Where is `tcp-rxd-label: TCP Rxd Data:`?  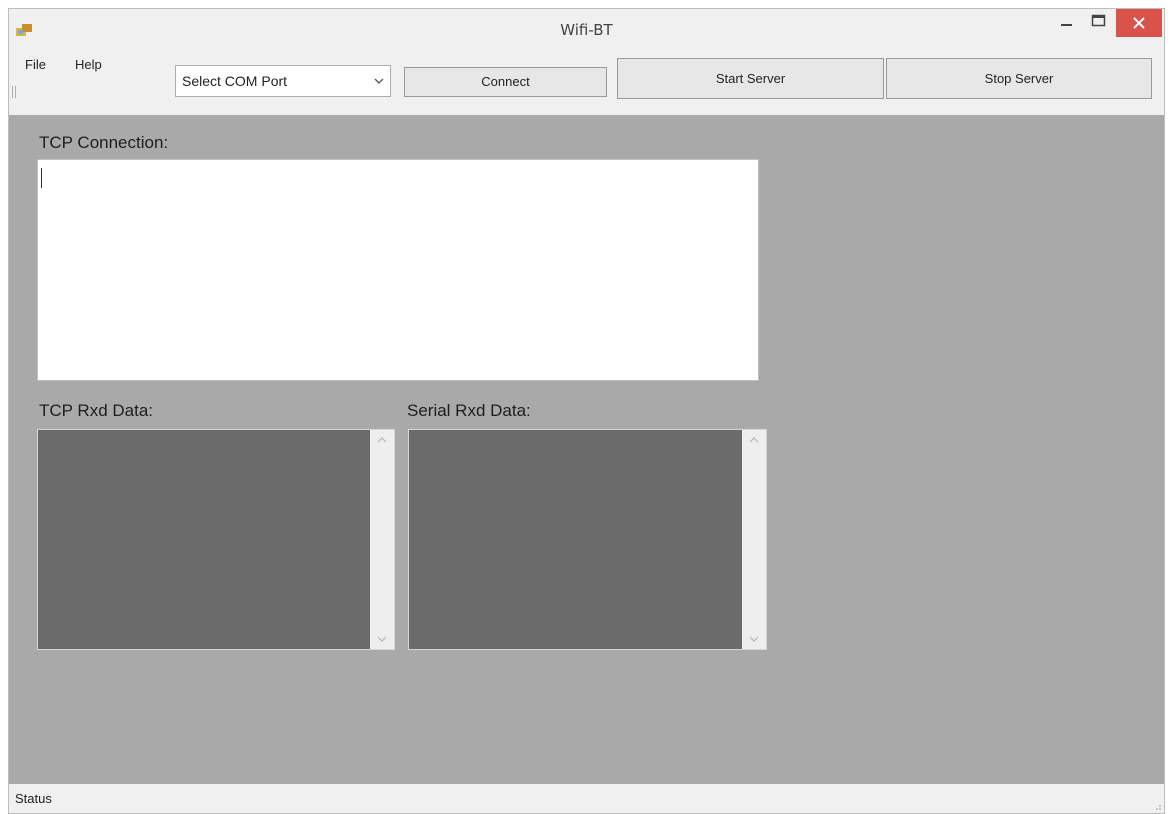
tcp-rxd-label: TCP Rxd Data: is located at coordinates (96, 410).